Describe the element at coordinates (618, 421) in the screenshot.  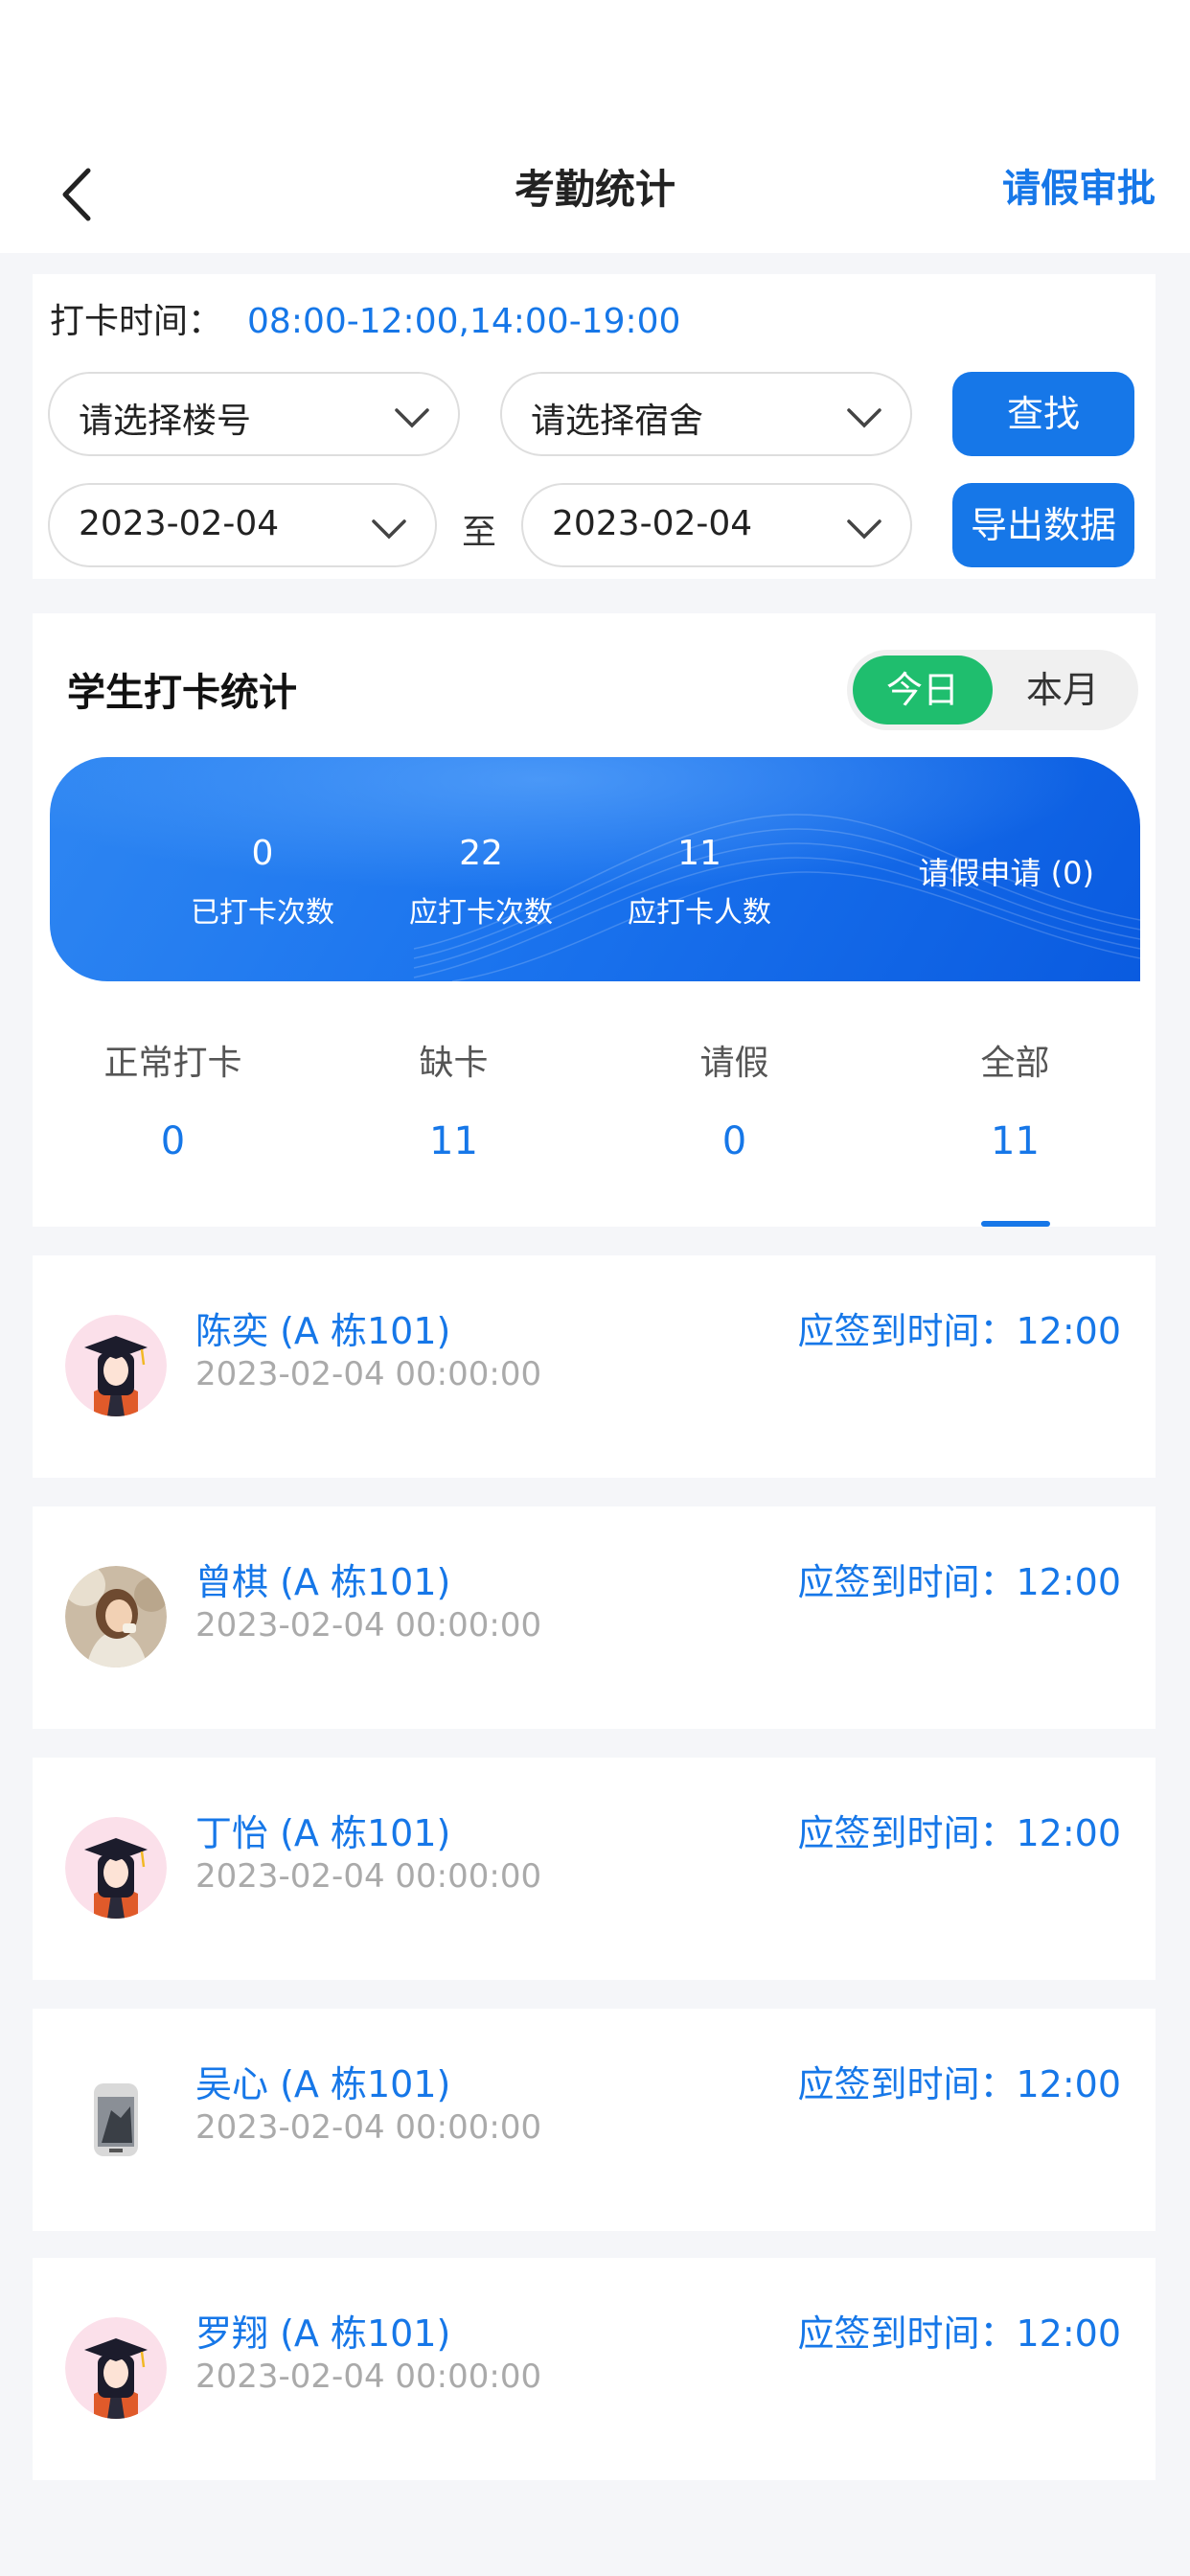
I see `dorm-select-text: 请选择宿舍` at that location.